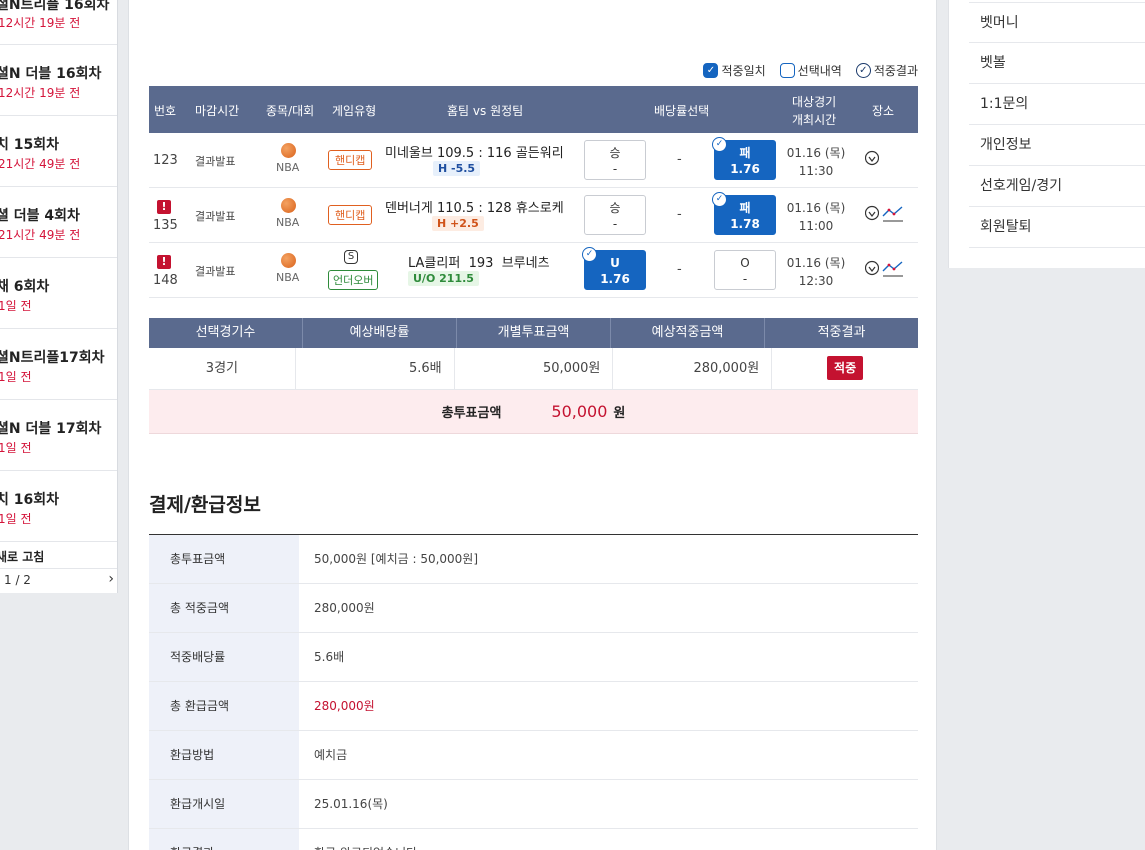 The height and width of the screenshot is (850, 1145). What do you see at coordinates (55, 6) in the screenshot?
I see `recent-game-title: 셜N트리플 16회차` at bounding box center [55, 6].